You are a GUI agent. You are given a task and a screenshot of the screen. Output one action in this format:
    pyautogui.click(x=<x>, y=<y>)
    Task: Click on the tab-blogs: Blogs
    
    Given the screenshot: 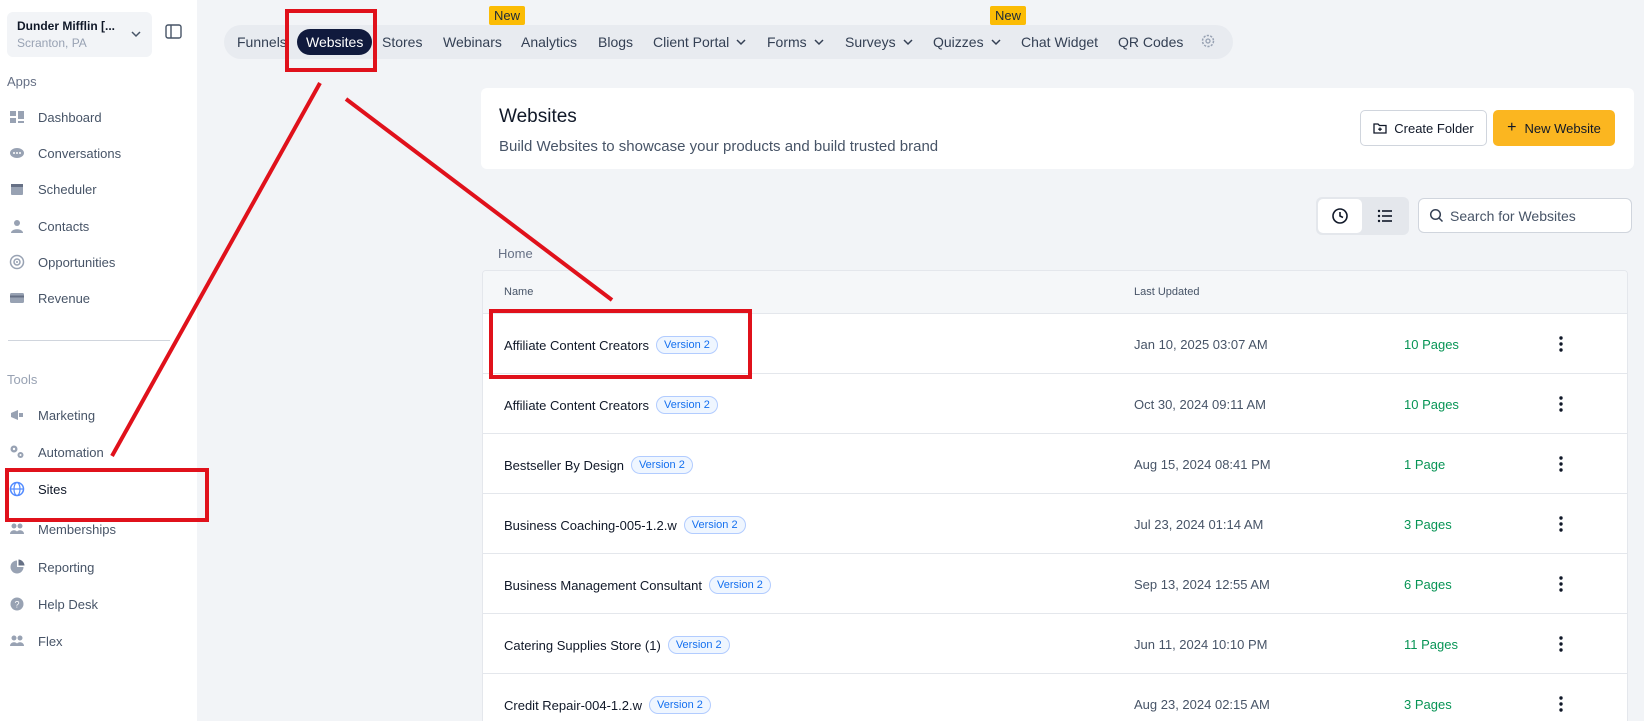 What is the action you would take?
    pyautogui.click(x=615, y=42)
    